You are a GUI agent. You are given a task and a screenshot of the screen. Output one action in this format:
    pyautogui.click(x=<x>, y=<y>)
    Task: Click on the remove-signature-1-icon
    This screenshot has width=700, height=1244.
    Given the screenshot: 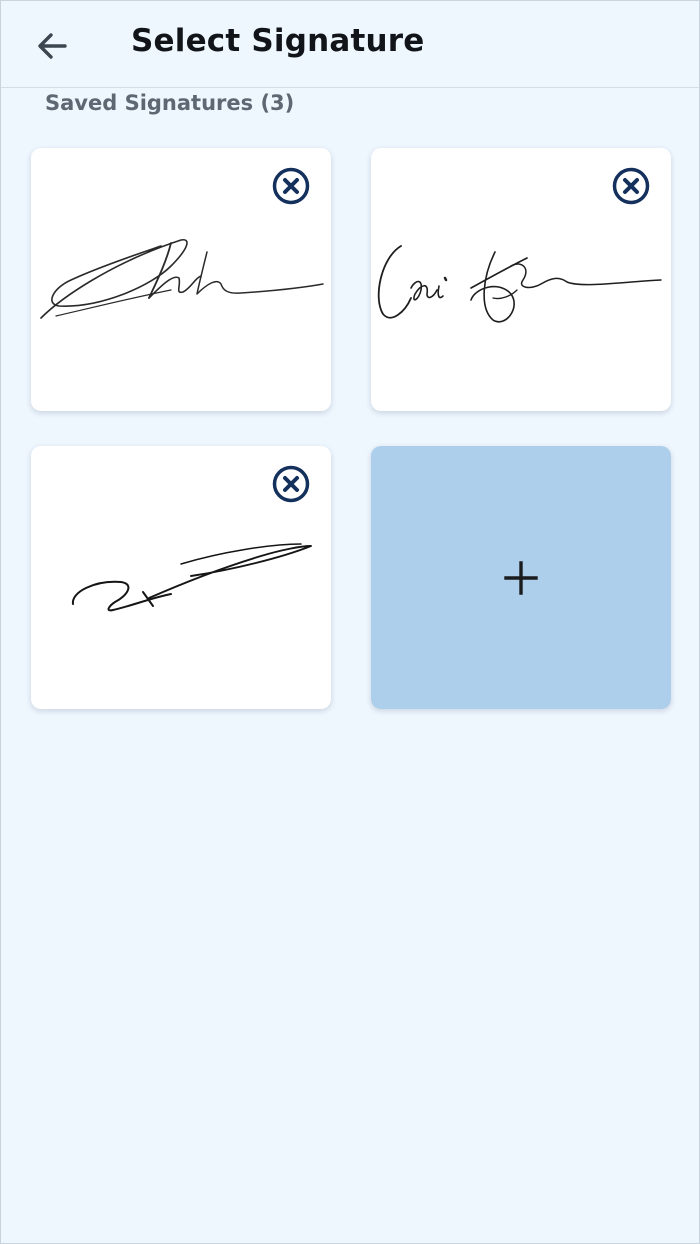 What is the action you would take?
    pyautogui.click(x=291, y=186)
    